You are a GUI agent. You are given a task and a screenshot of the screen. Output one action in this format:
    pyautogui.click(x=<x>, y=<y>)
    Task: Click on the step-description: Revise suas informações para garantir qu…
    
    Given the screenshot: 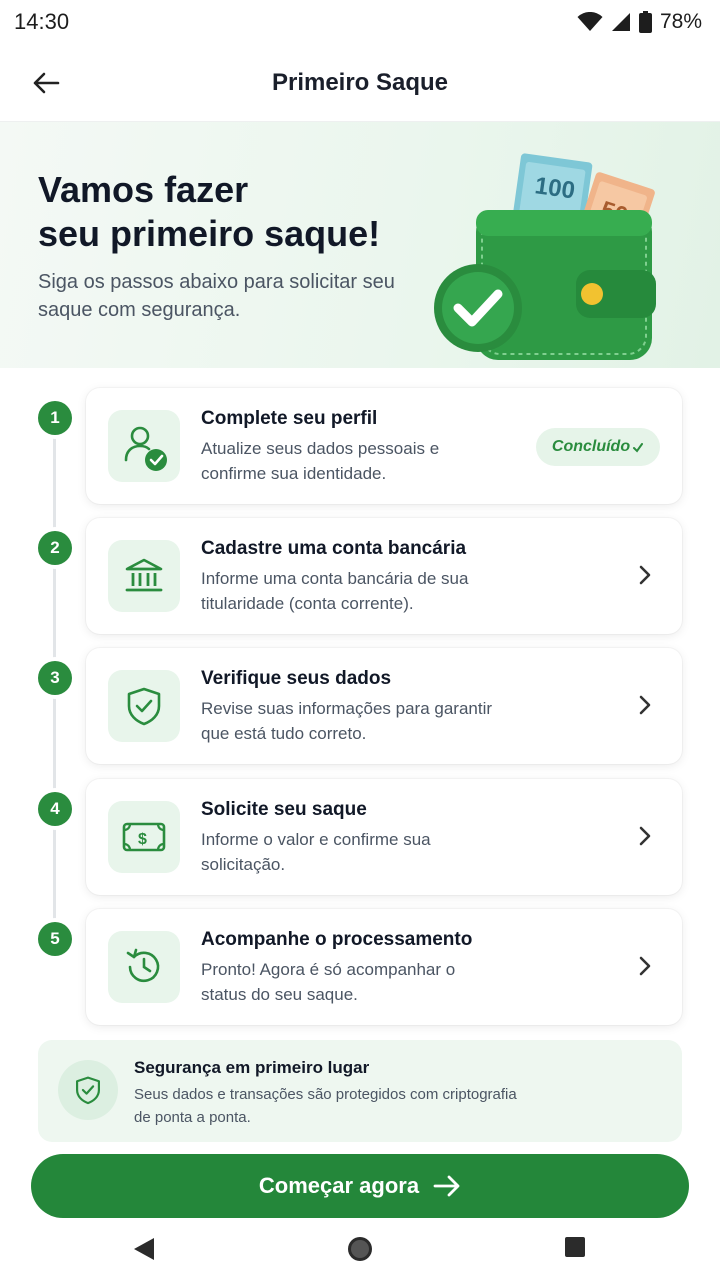 What is the action you would take?
    pyautogui.click(x=347, y=721)
    